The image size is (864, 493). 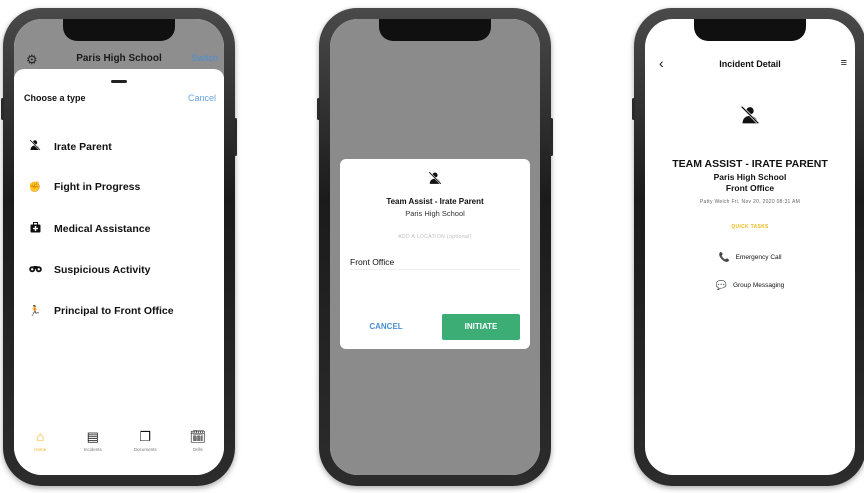 I want to click on type-item-medical-assistance: Medical Assistance, so click(x=89, y=229).